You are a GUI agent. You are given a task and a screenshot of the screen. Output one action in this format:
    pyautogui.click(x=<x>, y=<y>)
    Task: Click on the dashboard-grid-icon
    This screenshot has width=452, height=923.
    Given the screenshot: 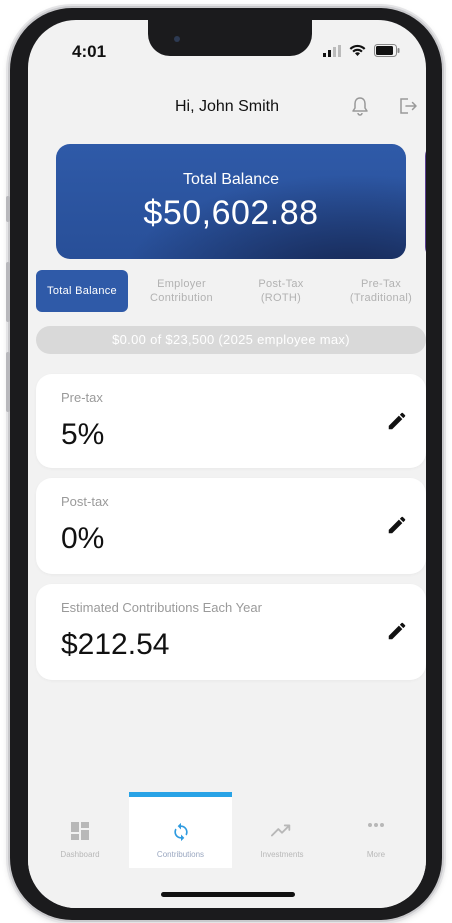 What is the action you would take?
    pyautogui.click(x=80, y=831)
    